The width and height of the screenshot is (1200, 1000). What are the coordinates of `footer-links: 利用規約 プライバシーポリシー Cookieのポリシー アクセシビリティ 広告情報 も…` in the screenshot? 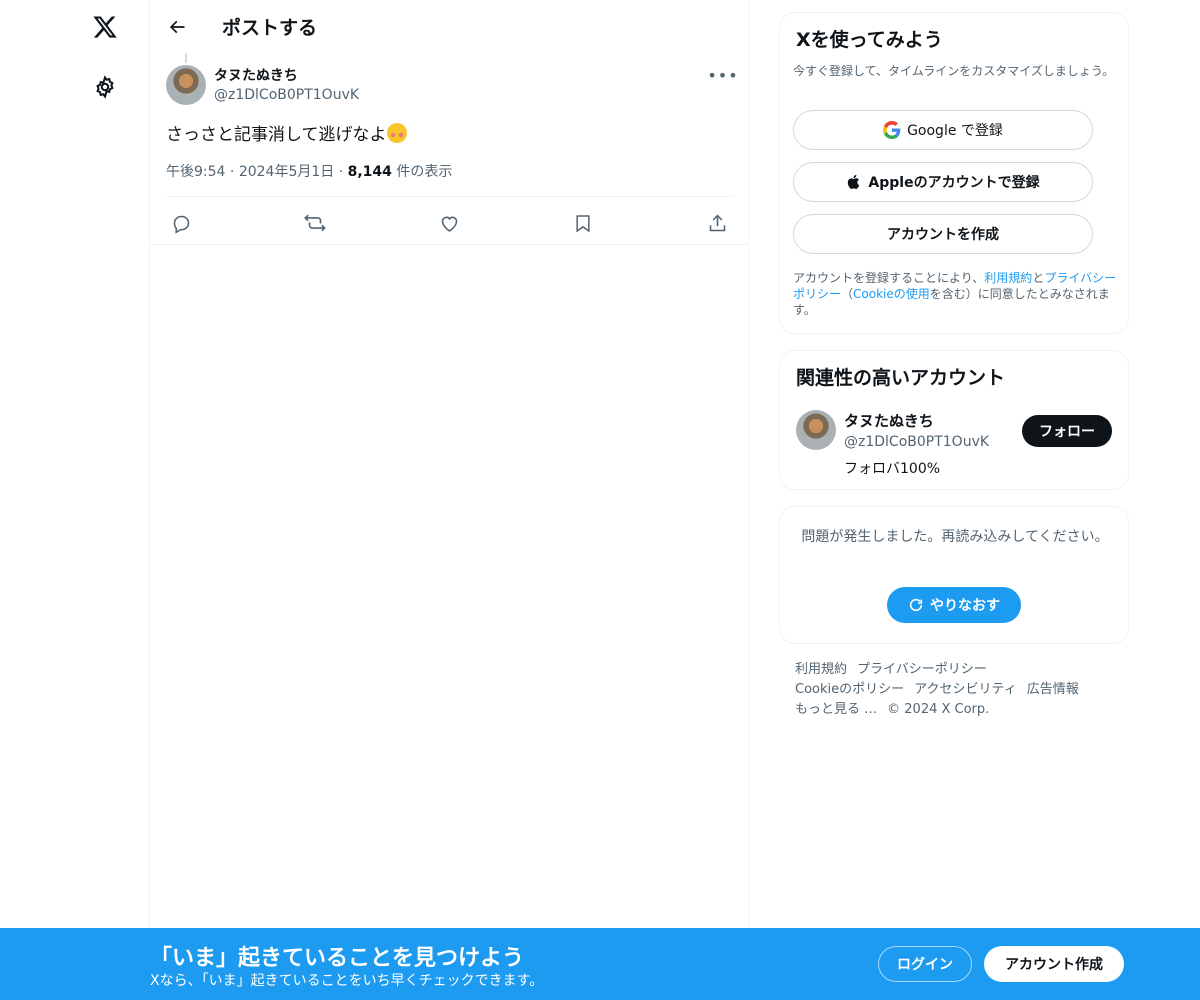 It's located at (960, 690).